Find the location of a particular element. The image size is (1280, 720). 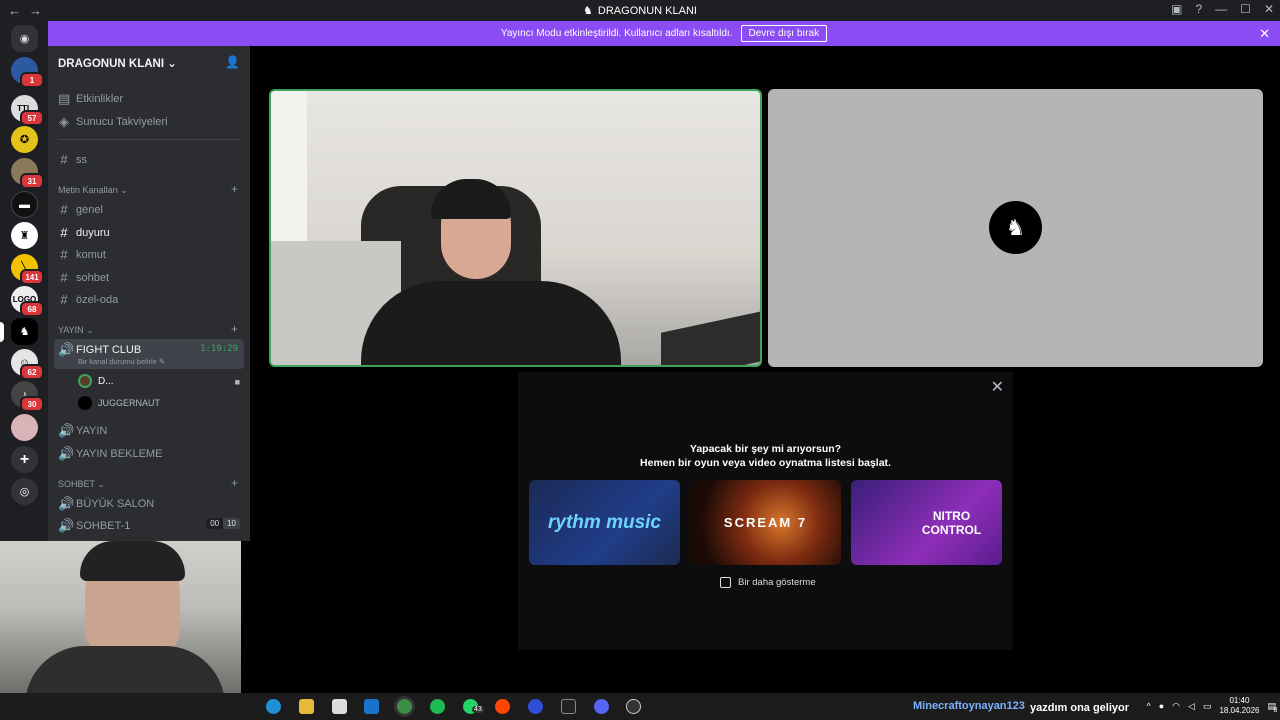

voice-channel-sohbet-1: 🔊 SOHBET-1 is located at coordinates (94, 526).